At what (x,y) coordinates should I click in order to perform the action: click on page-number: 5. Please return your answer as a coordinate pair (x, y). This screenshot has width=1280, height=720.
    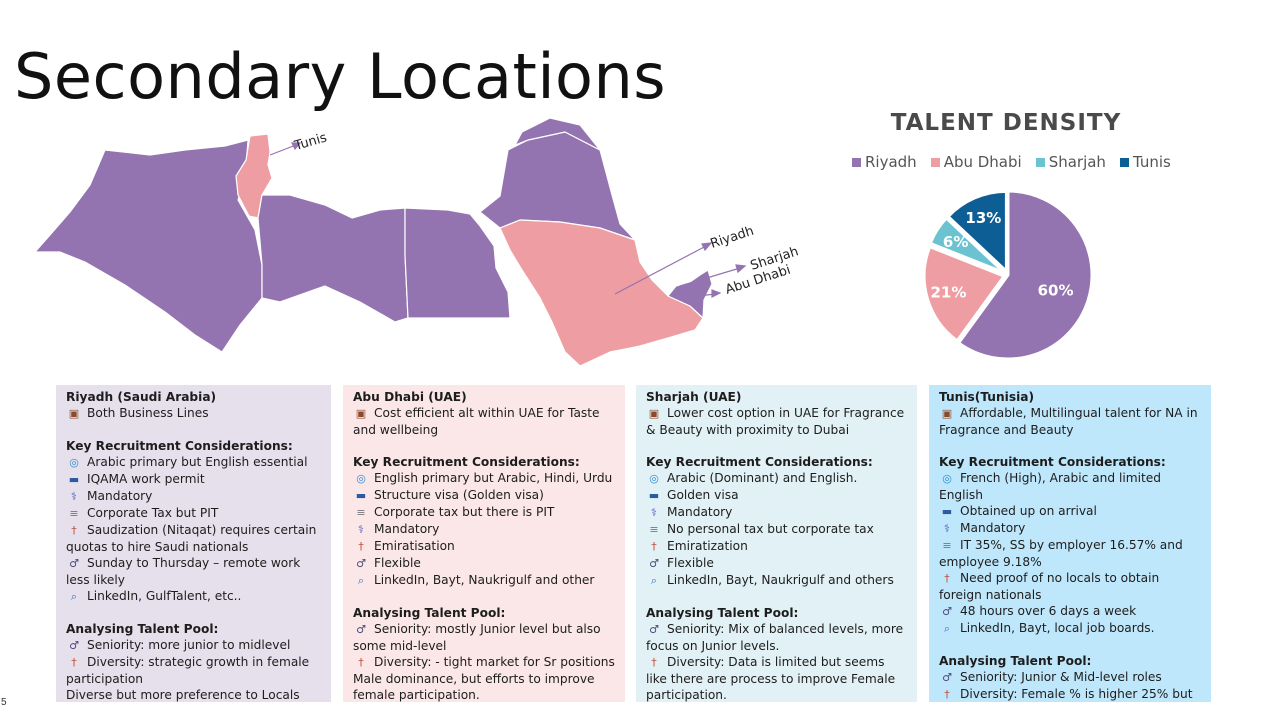
    Looking at the image, I should click on (4, 702).